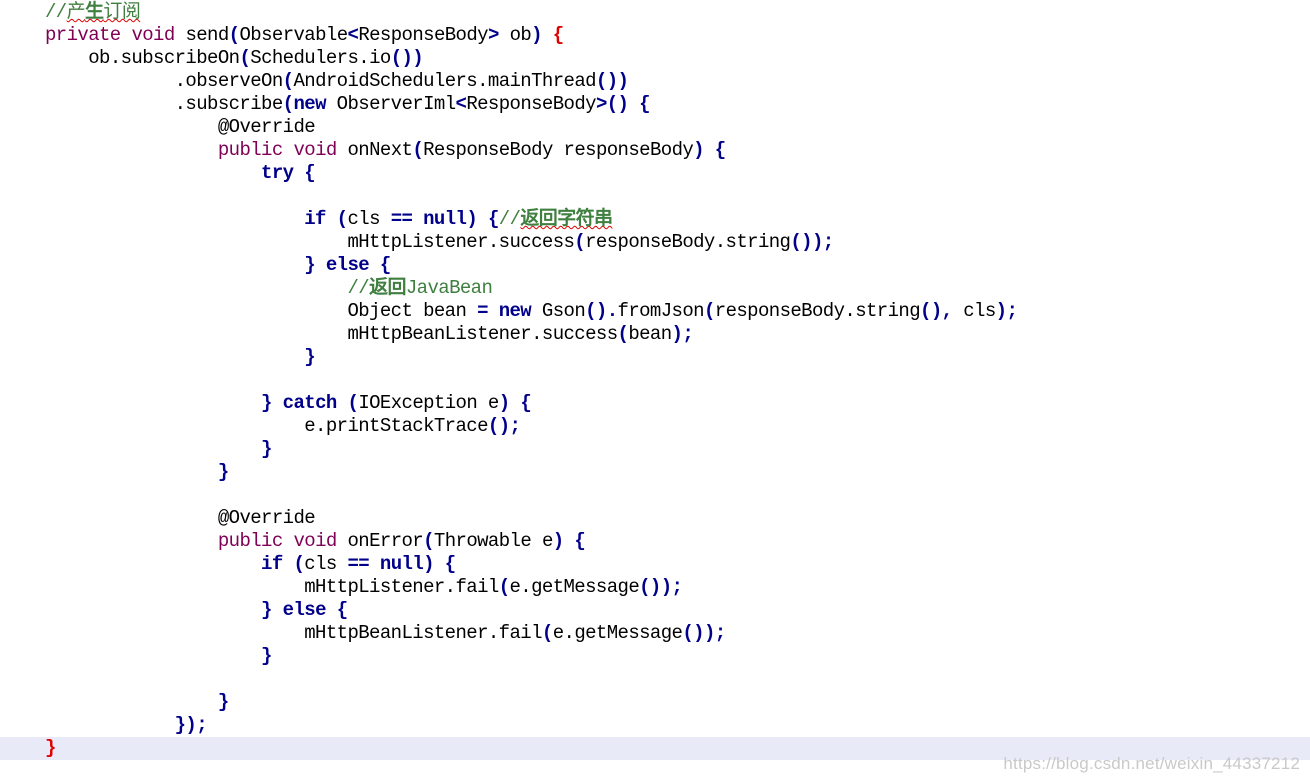 The image size is (1310, 782). Describe the element at coordinates (250, 541) in the screenshot. I see `code-token: public` at that location.